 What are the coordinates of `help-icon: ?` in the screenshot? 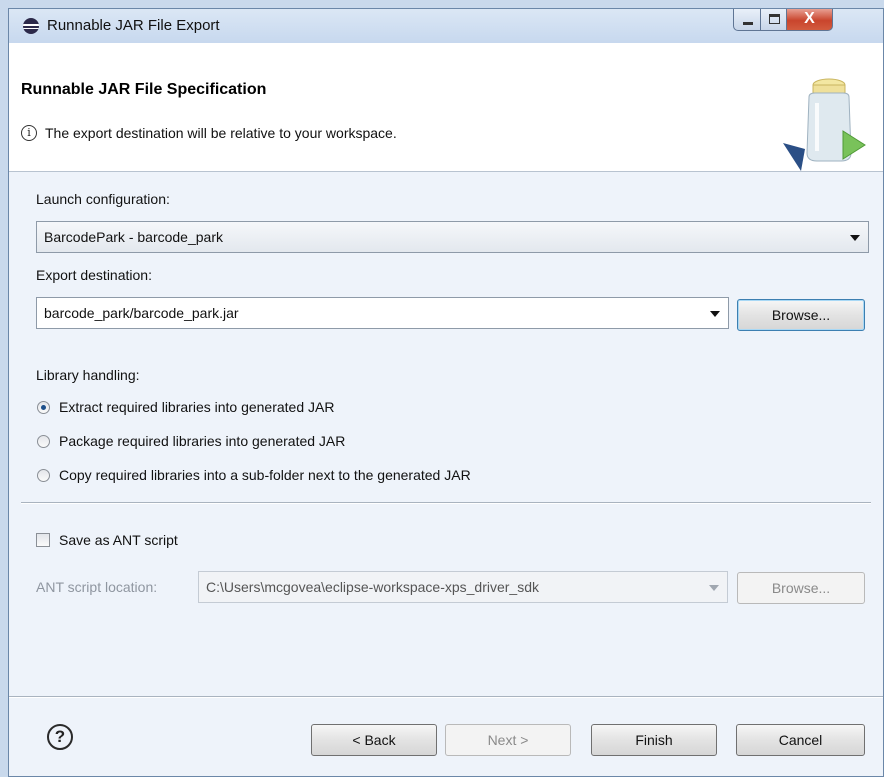 It's located at (60, 737).